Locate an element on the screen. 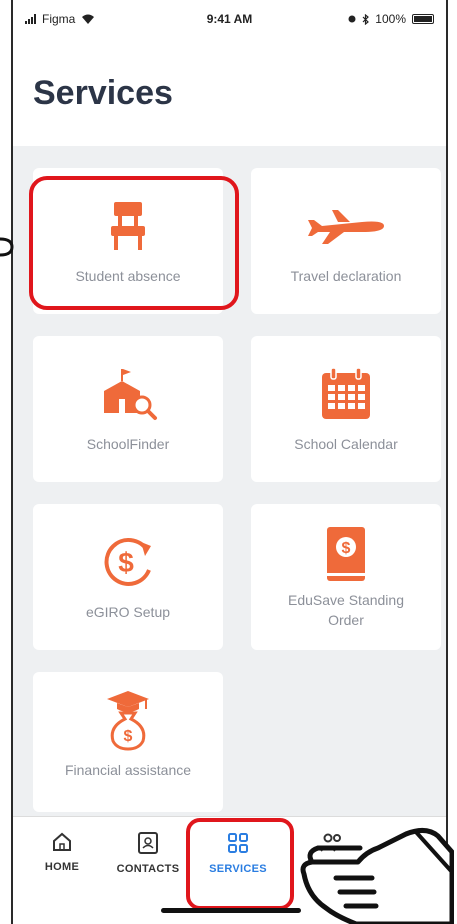 The width and height of the screenshot is (457, 924). battery-percent: 100% is located at coordinates (390, 19).